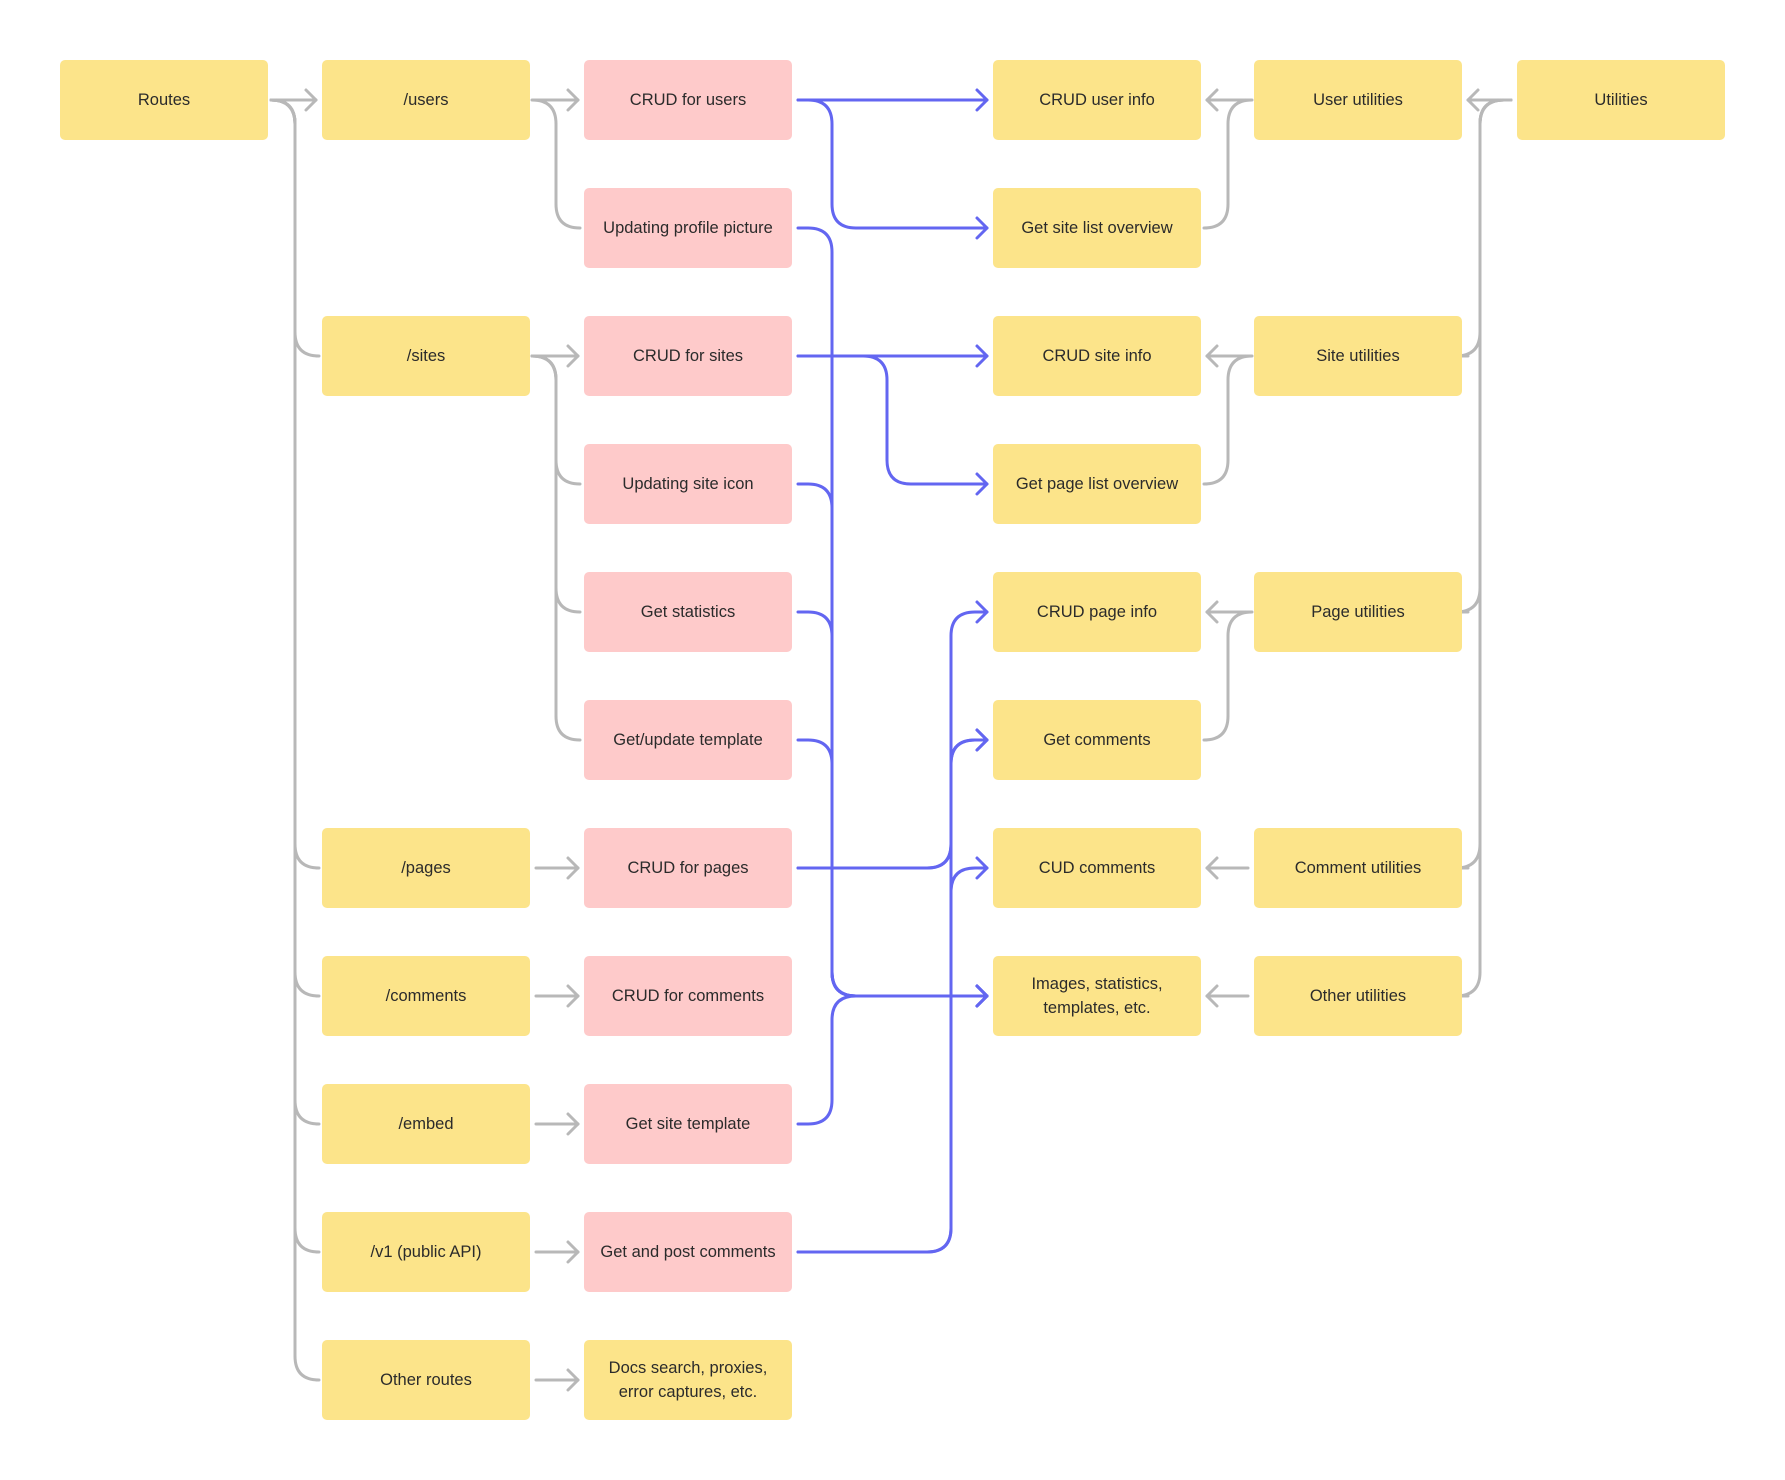  I want to click on node-comments: /comments, so click(426, 996).